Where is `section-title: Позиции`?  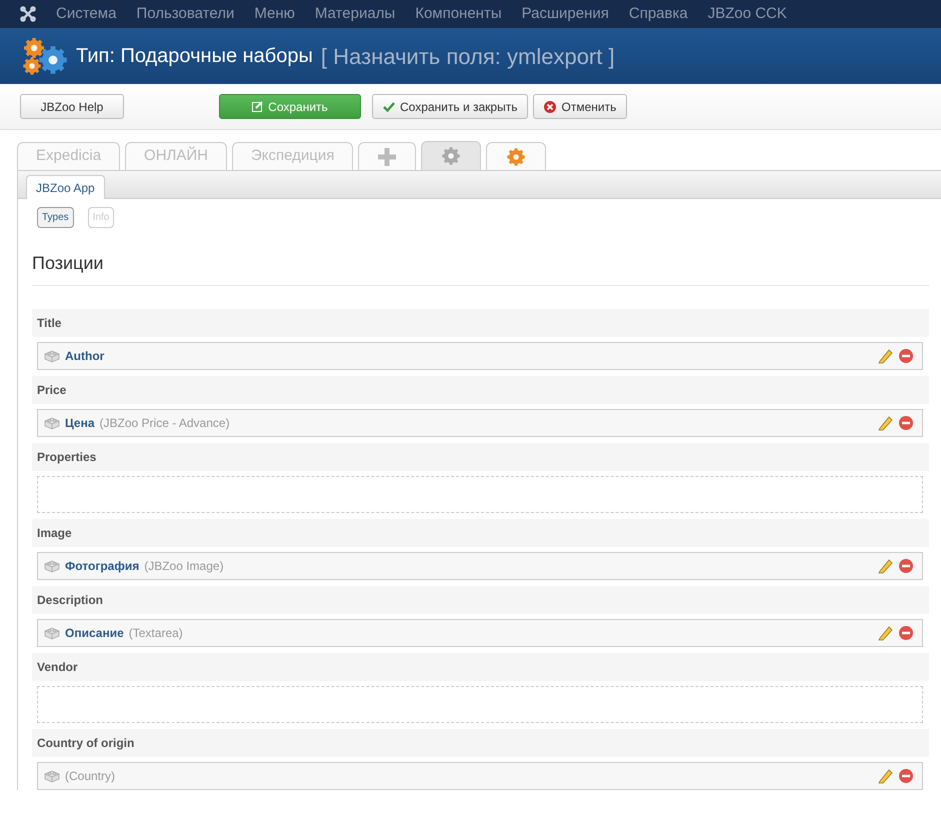 section-title: Позиции is located at coordinates (480, 268).